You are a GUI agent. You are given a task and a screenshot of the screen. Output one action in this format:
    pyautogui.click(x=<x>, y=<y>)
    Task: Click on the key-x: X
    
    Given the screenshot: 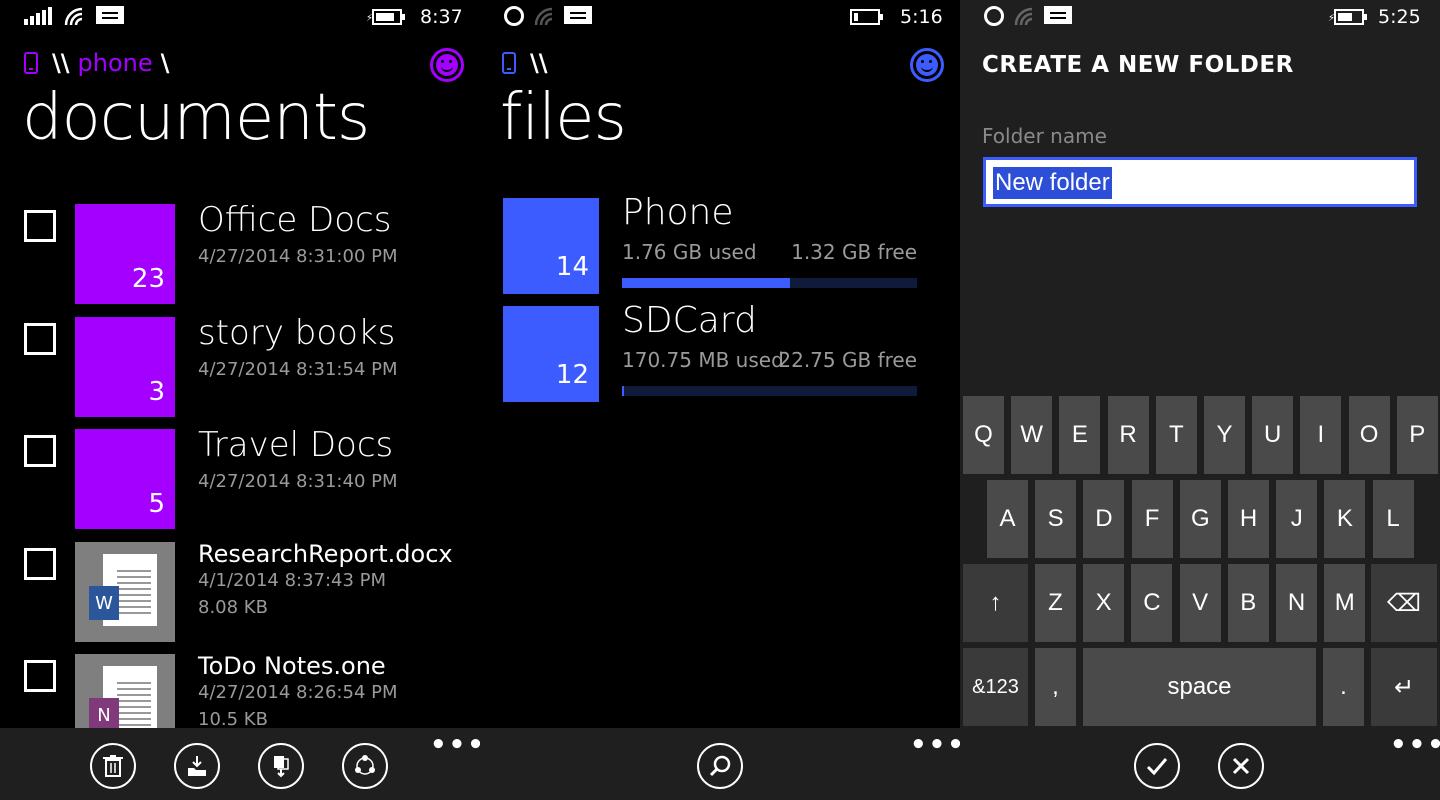 What is the action you would take?
    pyautogui.click(x=1104, y=603)
    